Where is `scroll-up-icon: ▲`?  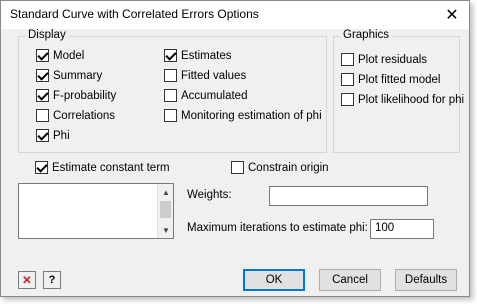
scroll-up-icon: ▲ is located at coordinates (166, 192).